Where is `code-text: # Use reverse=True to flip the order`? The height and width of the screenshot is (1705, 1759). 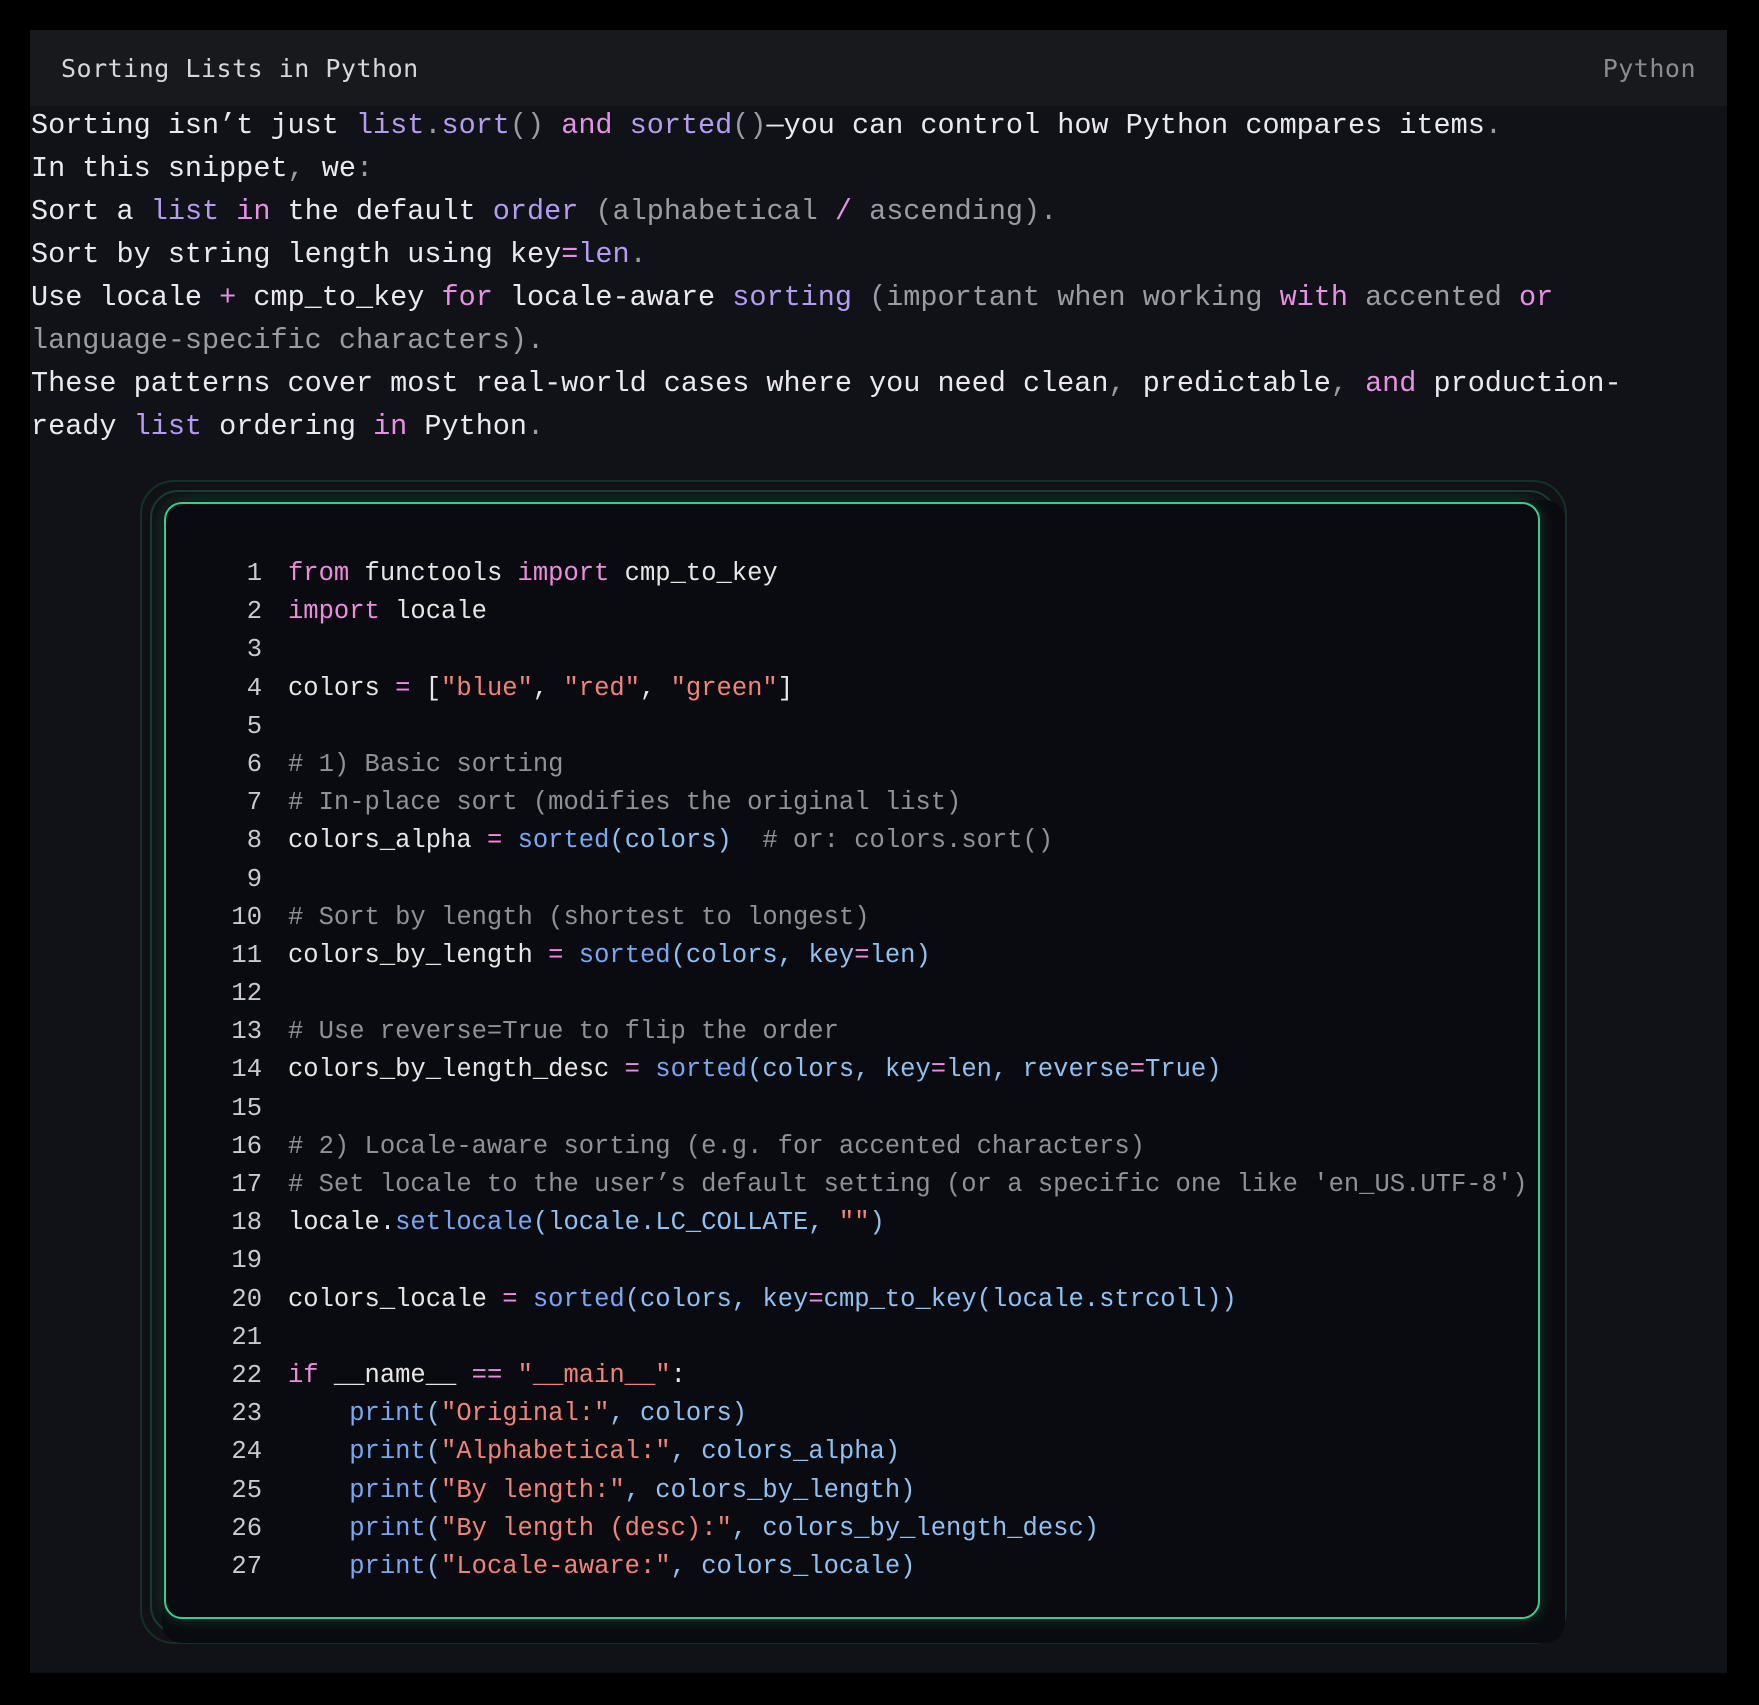
code-text: # Use reverse=True to flip the order is located at coordinates (563, 1032).